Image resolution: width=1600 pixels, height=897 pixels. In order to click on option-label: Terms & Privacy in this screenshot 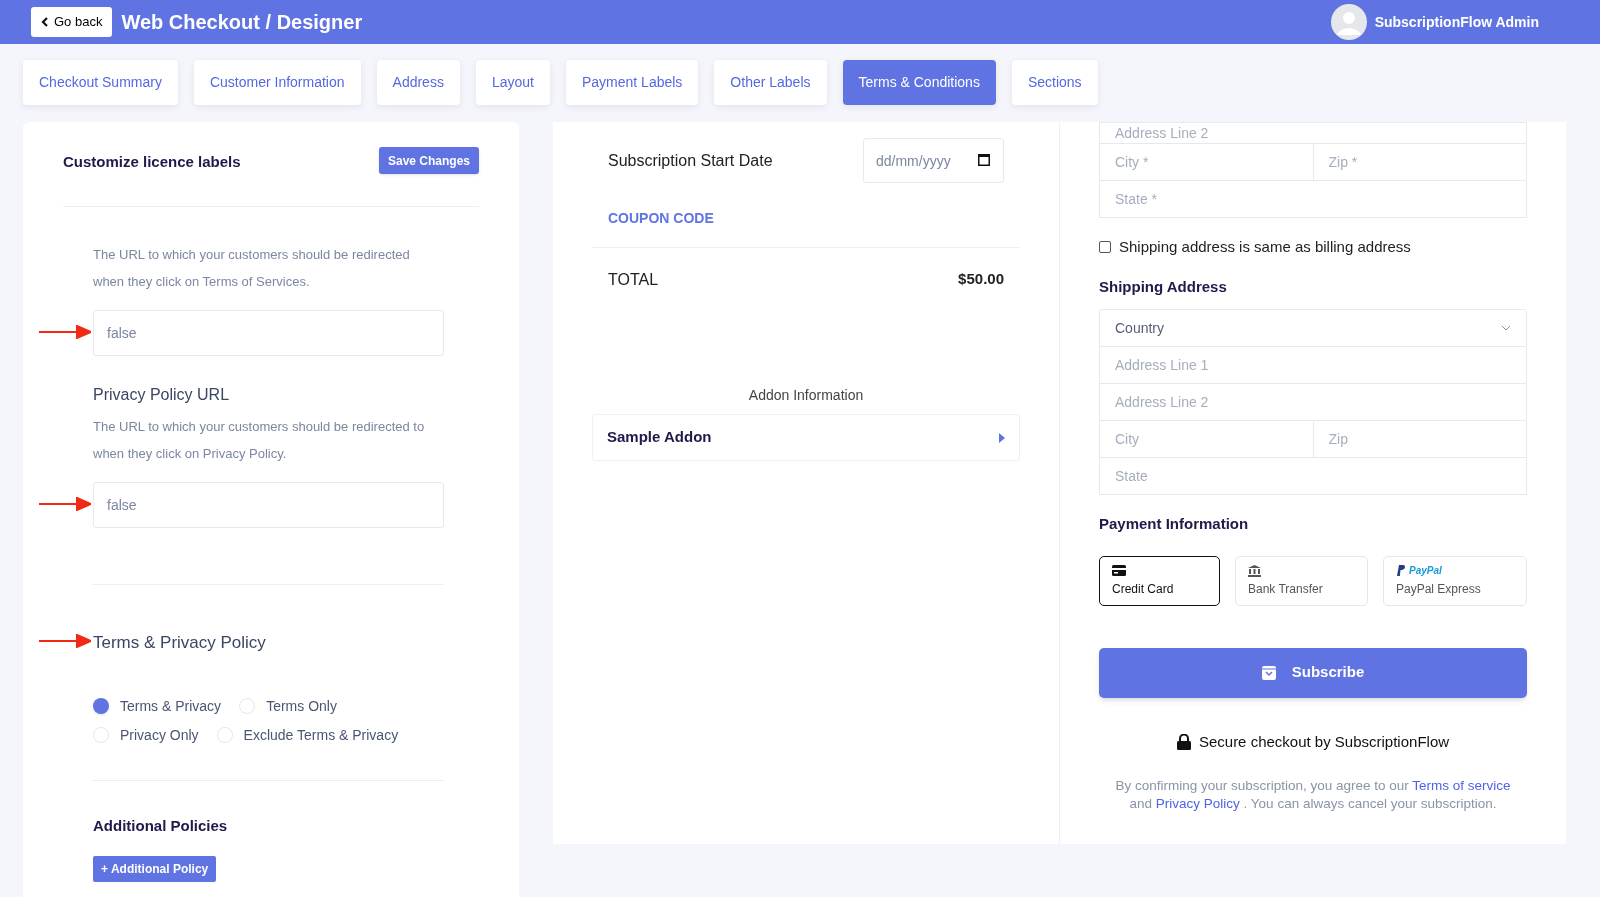, I will do `click(171, 706)`.